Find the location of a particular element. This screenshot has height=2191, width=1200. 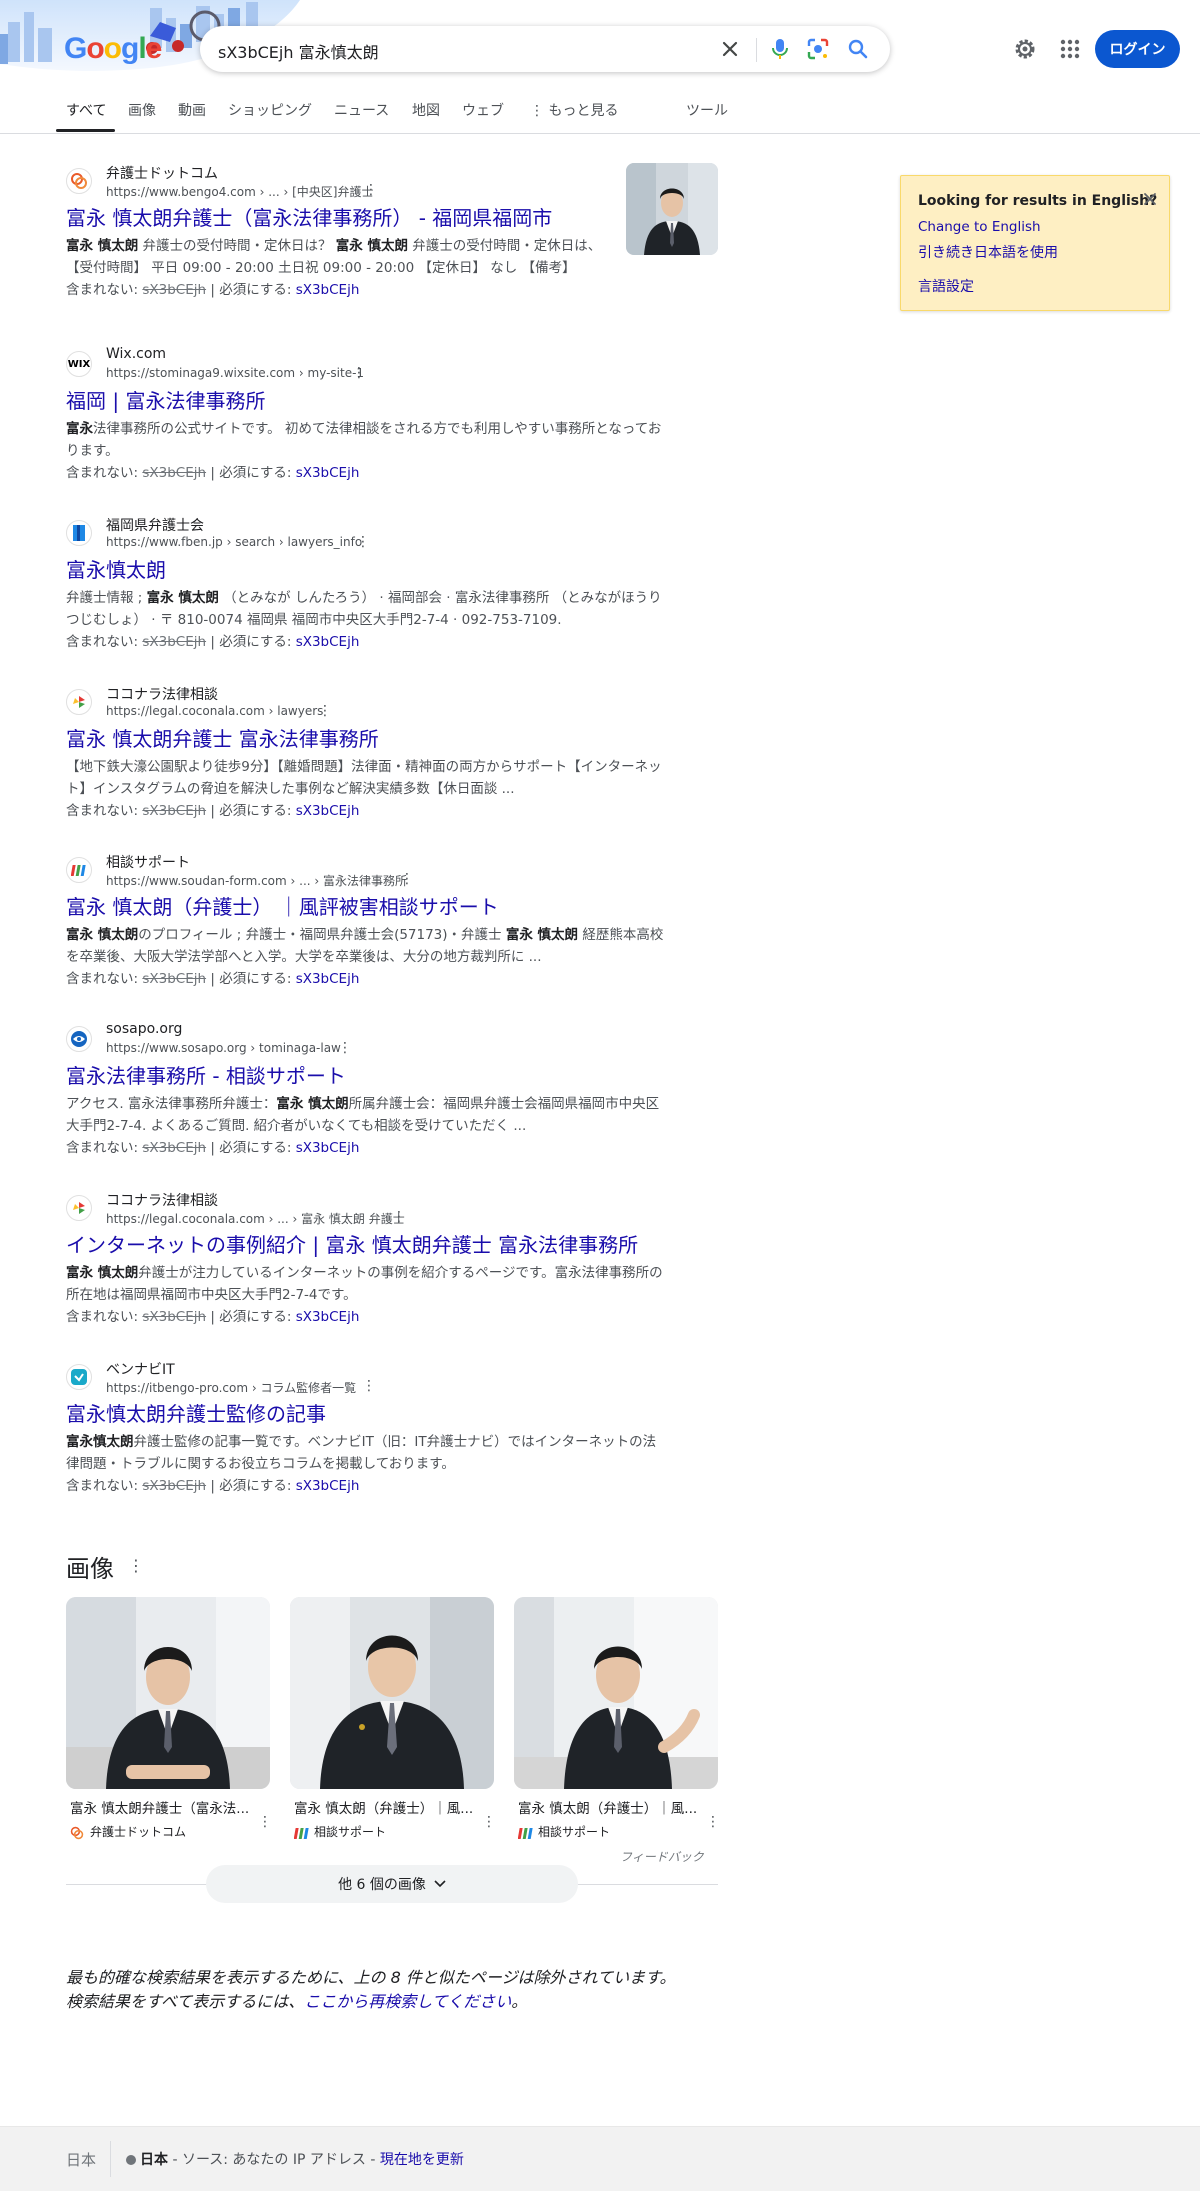

tab-all: すべて is located at coordinates (86, 110).